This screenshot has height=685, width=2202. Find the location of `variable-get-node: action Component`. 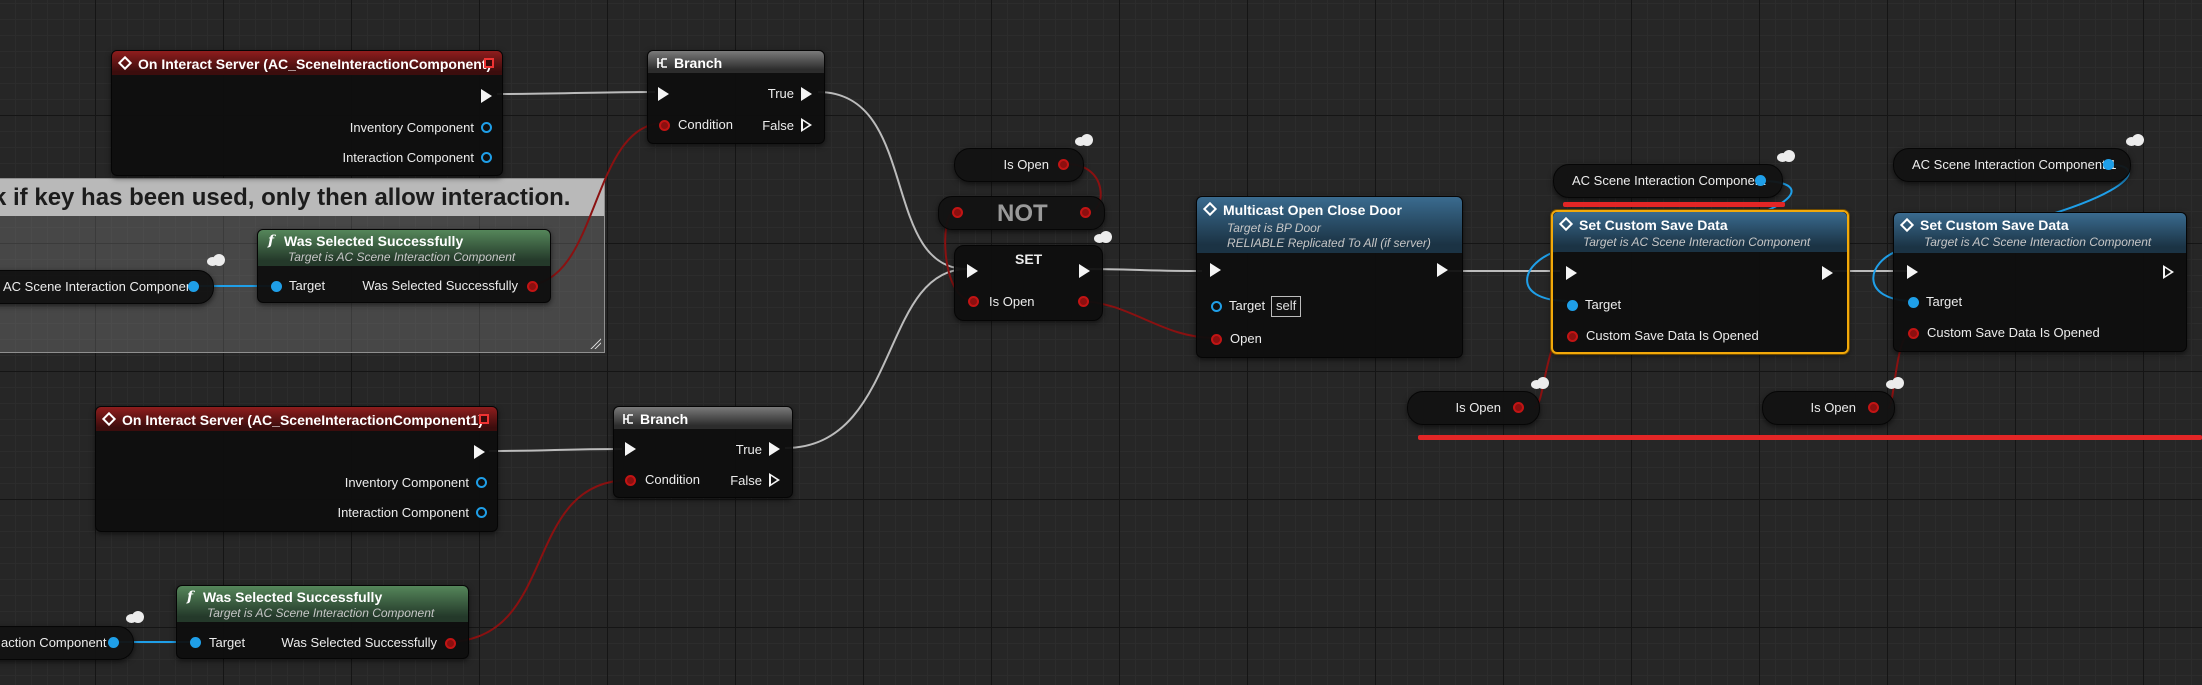

variable-get-node: action Component is located at coordinates (67, 643).